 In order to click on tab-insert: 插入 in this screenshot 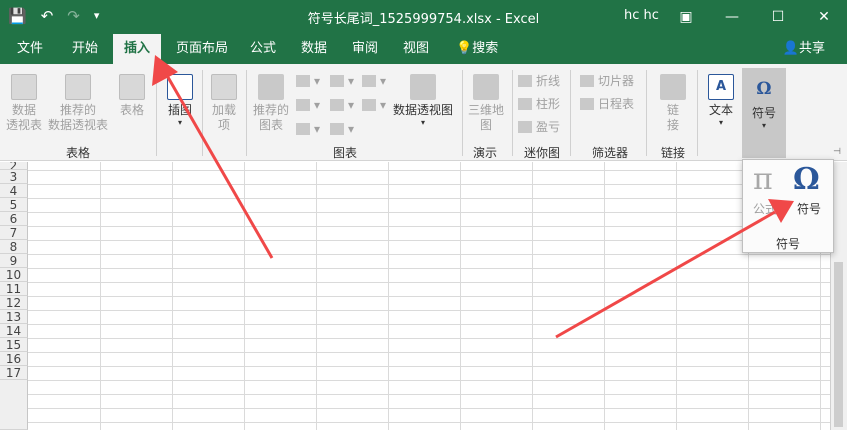, I will do `click(137, 49)`.